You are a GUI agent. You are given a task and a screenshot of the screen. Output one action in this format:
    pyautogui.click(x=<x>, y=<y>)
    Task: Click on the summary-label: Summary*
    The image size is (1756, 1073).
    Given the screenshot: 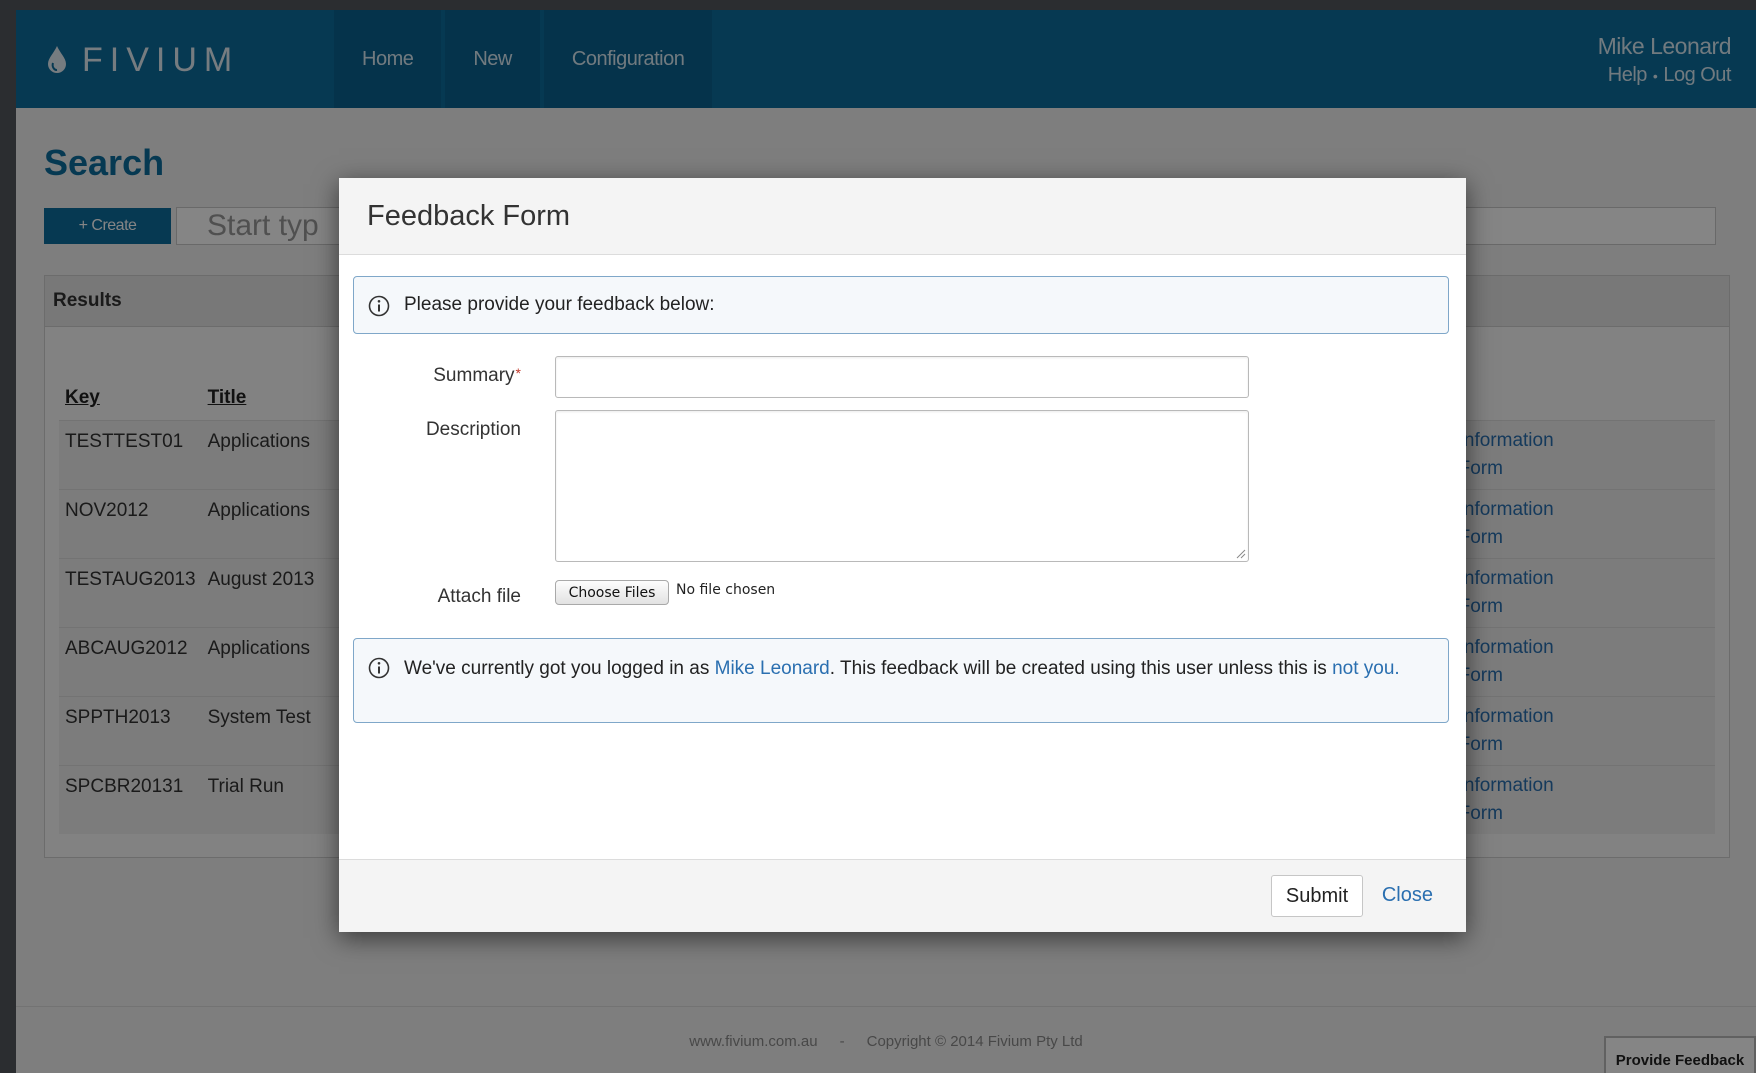 What is the action you would take?
    pyautogui.click(x=436, y=376)
    